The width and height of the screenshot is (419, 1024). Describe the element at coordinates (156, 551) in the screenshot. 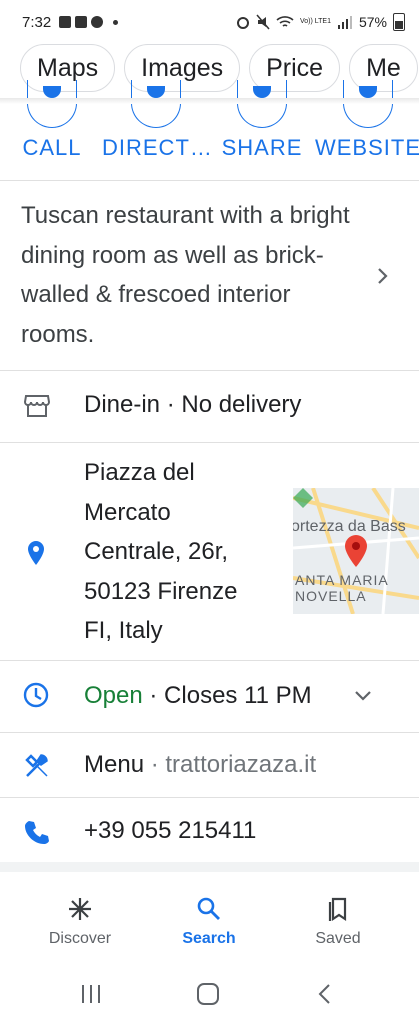

I see `address-line: Centrale, 26r,` at that location.